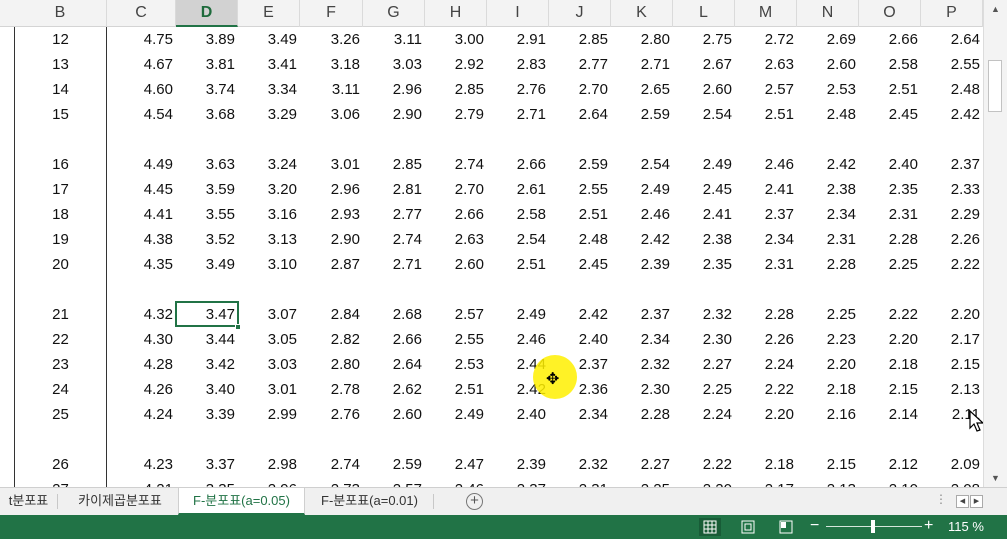 Image resolution: width=1007 pixels, height=539 pixels. I want to click on cell-e-19: 3.13, so click(269, 239).